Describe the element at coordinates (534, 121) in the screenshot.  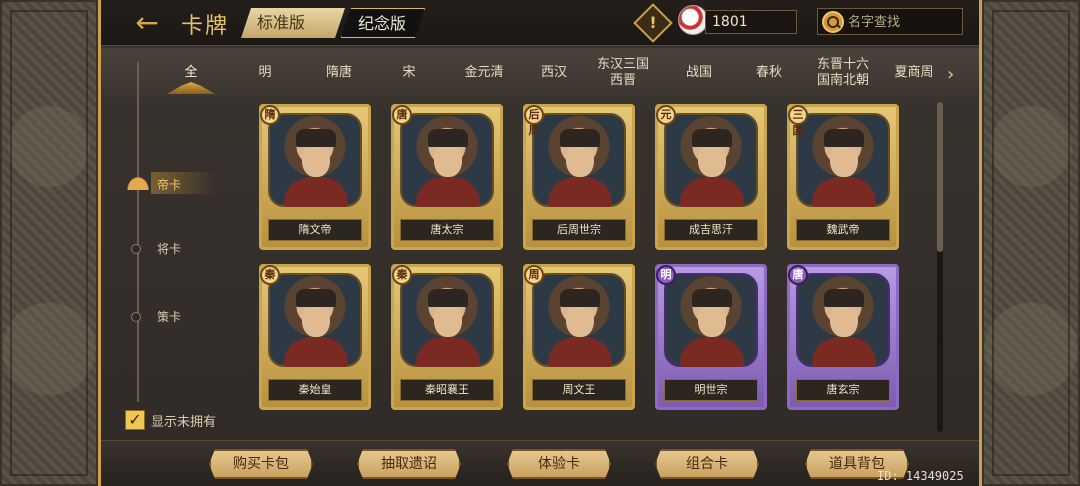
I see `dynasty-badge: 后周` at that location.